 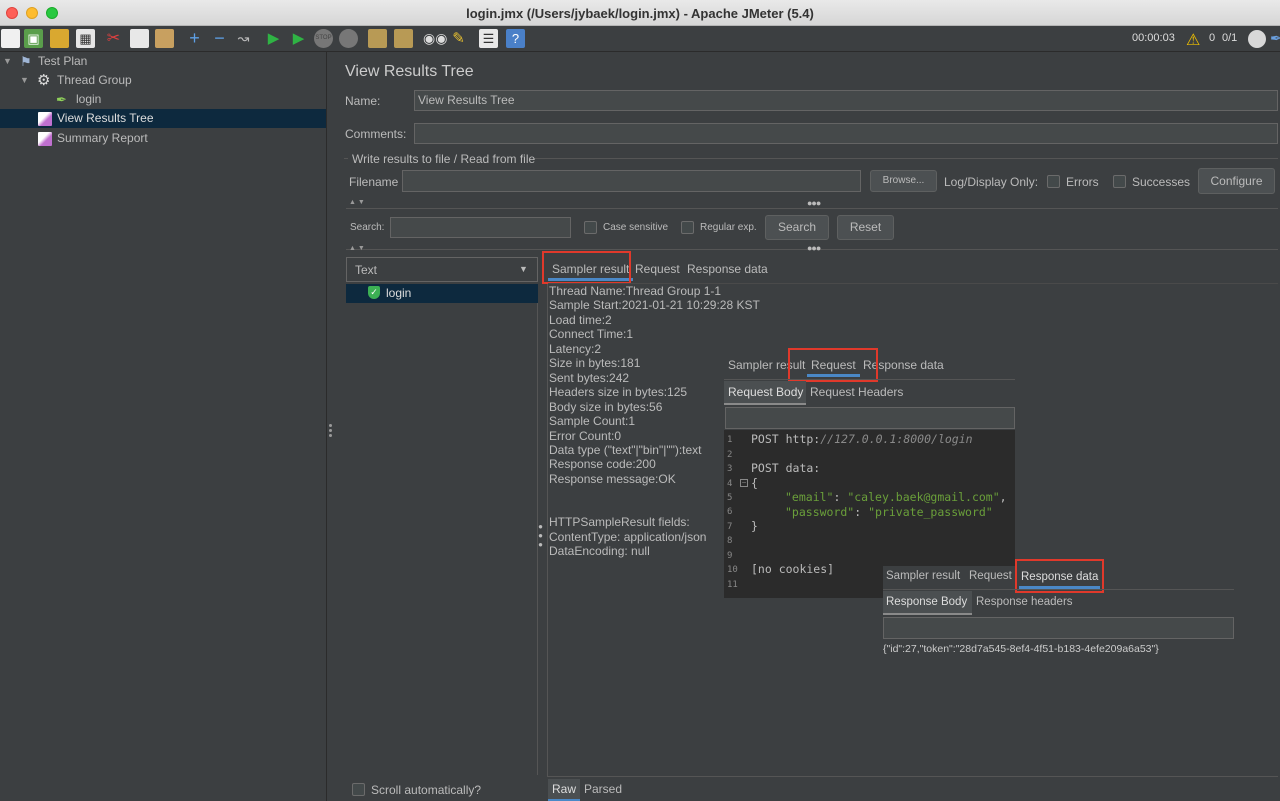 What do you see at coordinates (348, 38) in the screenshot?
I see `shutdown-icon` at bounding box center [348, 38].